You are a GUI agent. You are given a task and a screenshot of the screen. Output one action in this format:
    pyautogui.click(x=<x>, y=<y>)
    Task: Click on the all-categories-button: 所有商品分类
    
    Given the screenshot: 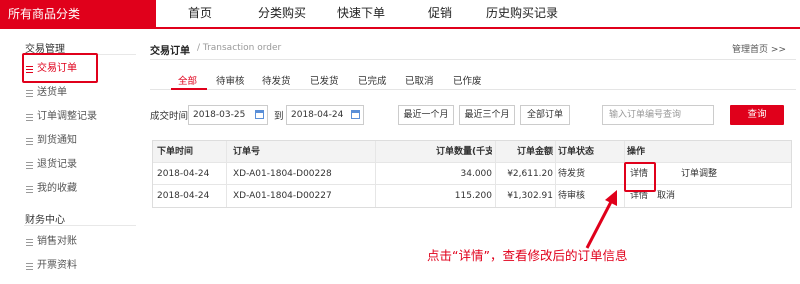 What is the action you would take?
    pyautogui.click(x=78, y=14)
    